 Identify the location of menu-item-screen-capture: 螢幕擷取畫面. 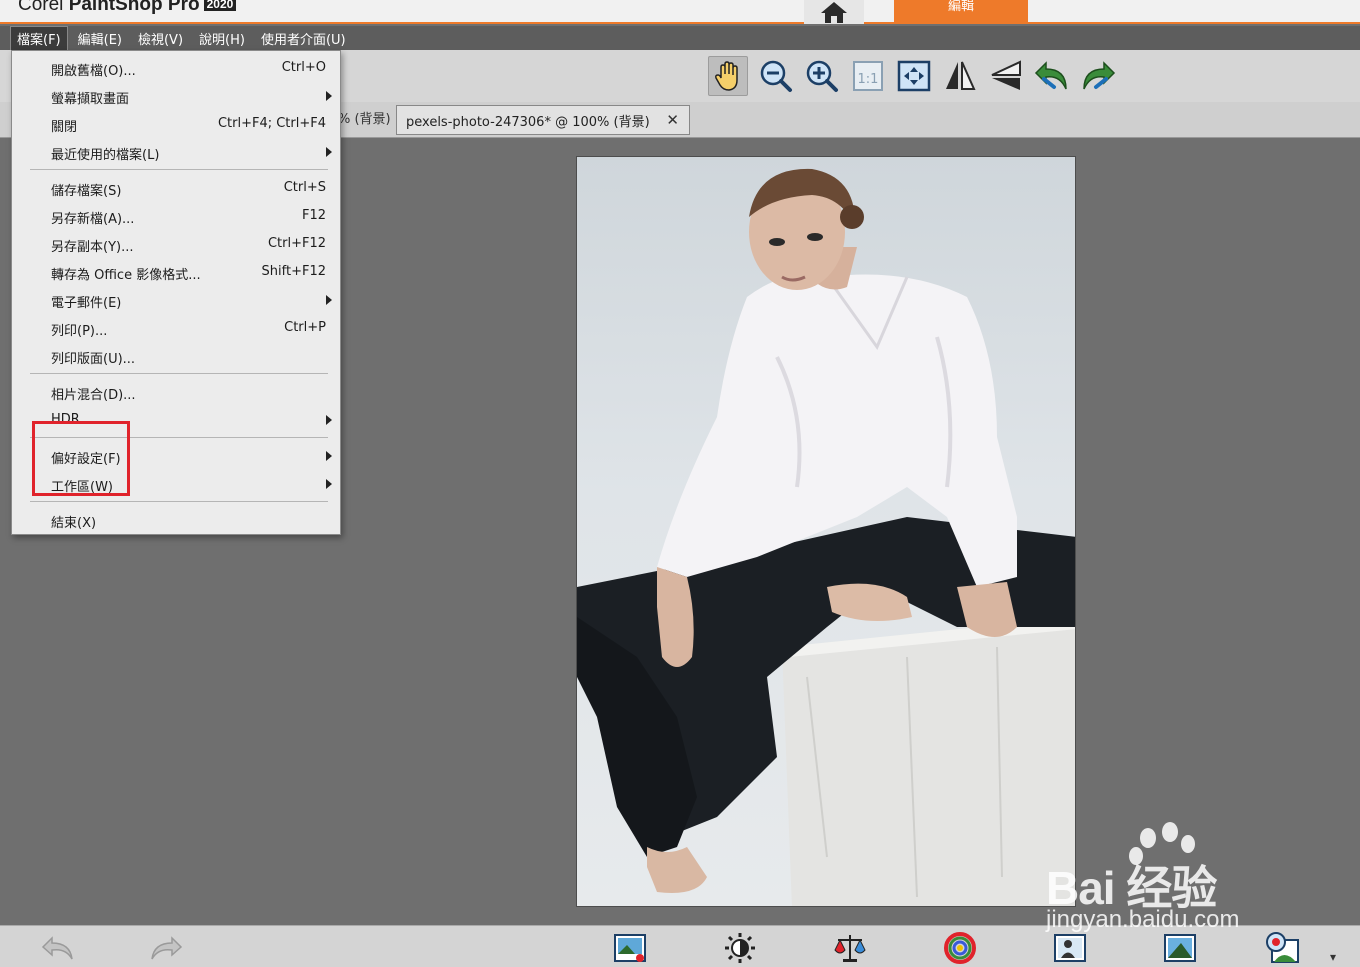
(176, 96).